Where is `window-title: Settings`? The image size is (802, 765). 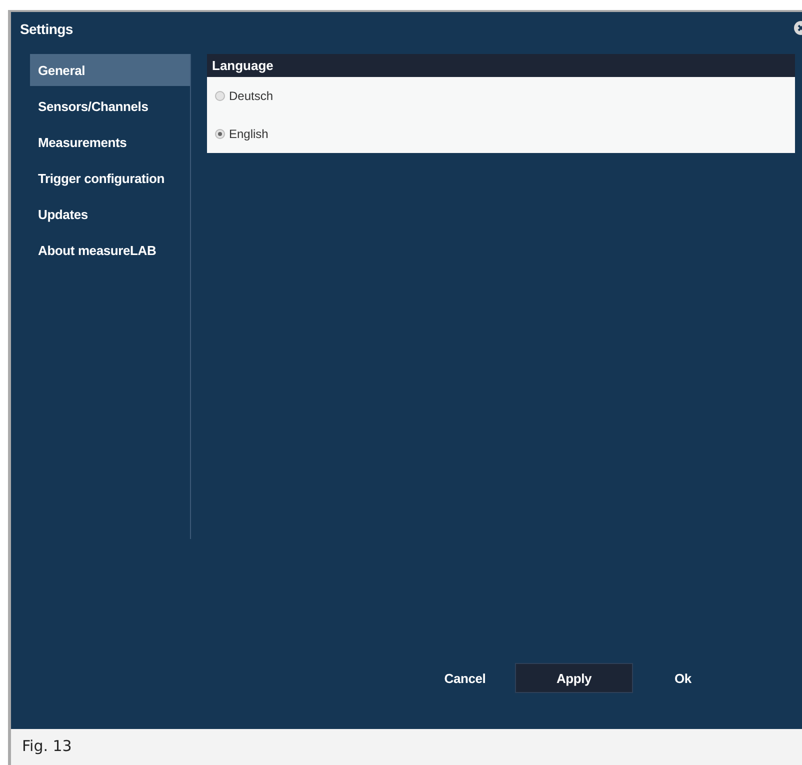 window-title: Settings is located at coordinates (46, 29).